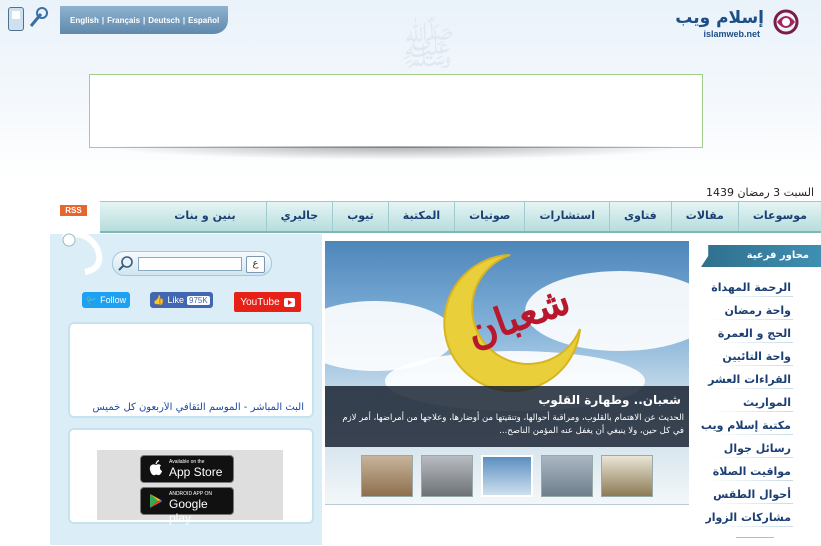 The image size is (821, 546). What do you see at coordinates (609, 400) in the screenshot?
I see `slide-title: شعبان.. وطهارة القلوب` at bounding box center [609, 400].